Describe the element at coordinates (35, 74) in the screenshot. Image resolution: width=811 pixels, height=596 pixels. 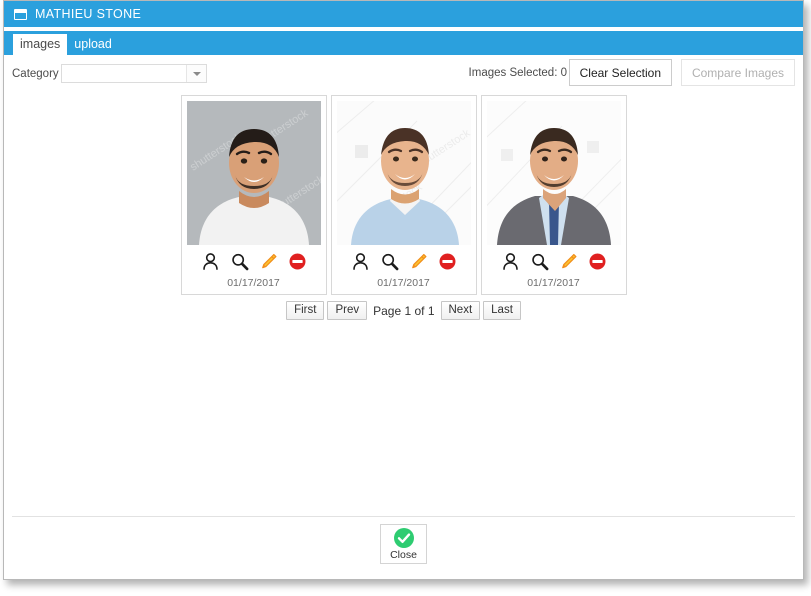
I see `category-label: Category` at that location.